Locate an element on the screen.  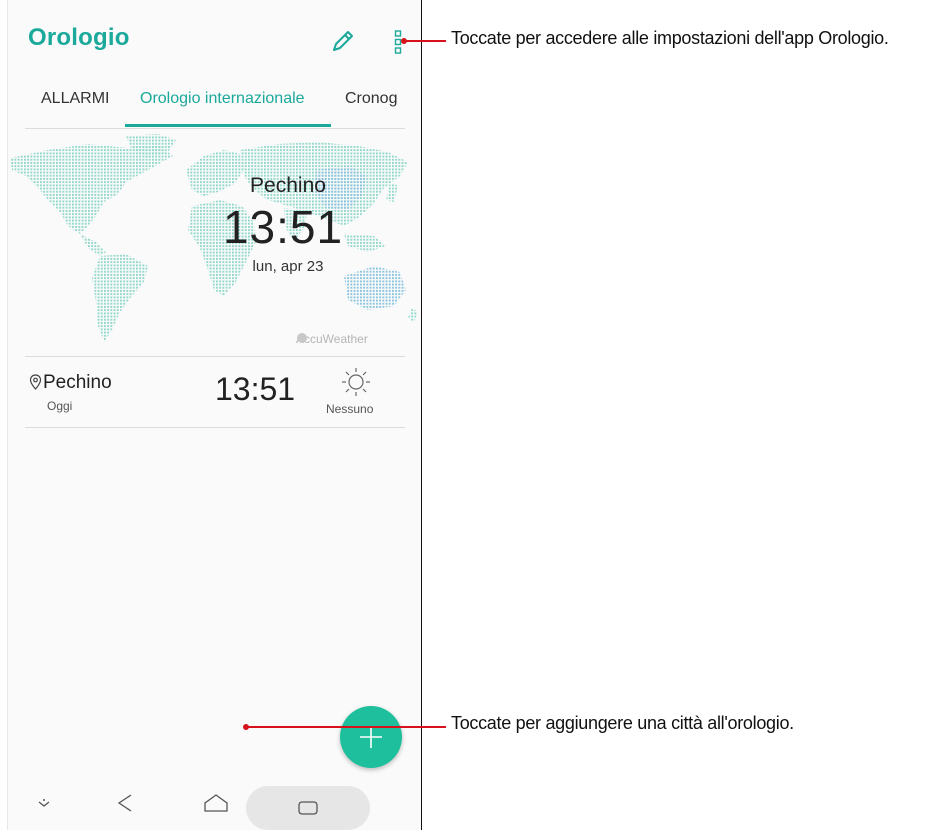
tab-allarmi: ALLARMI is located at coordinates (75, 99).